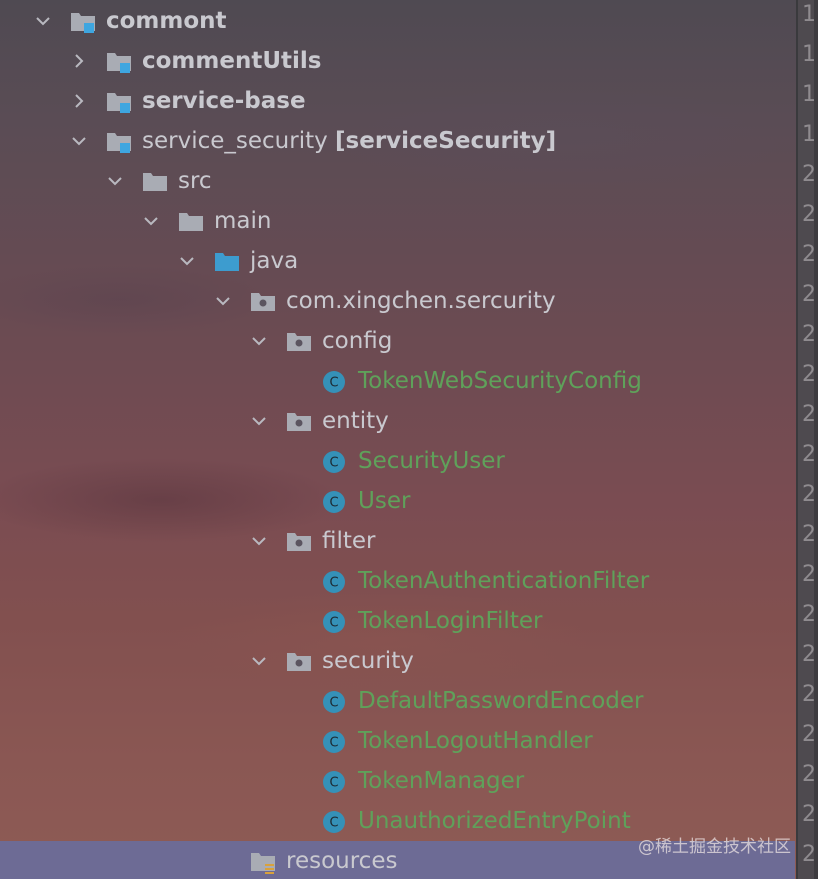  What do you see at coordinates (397, 181) in the screenshot?
I see `tree-row-src: src` at bounding box center [397, 181].